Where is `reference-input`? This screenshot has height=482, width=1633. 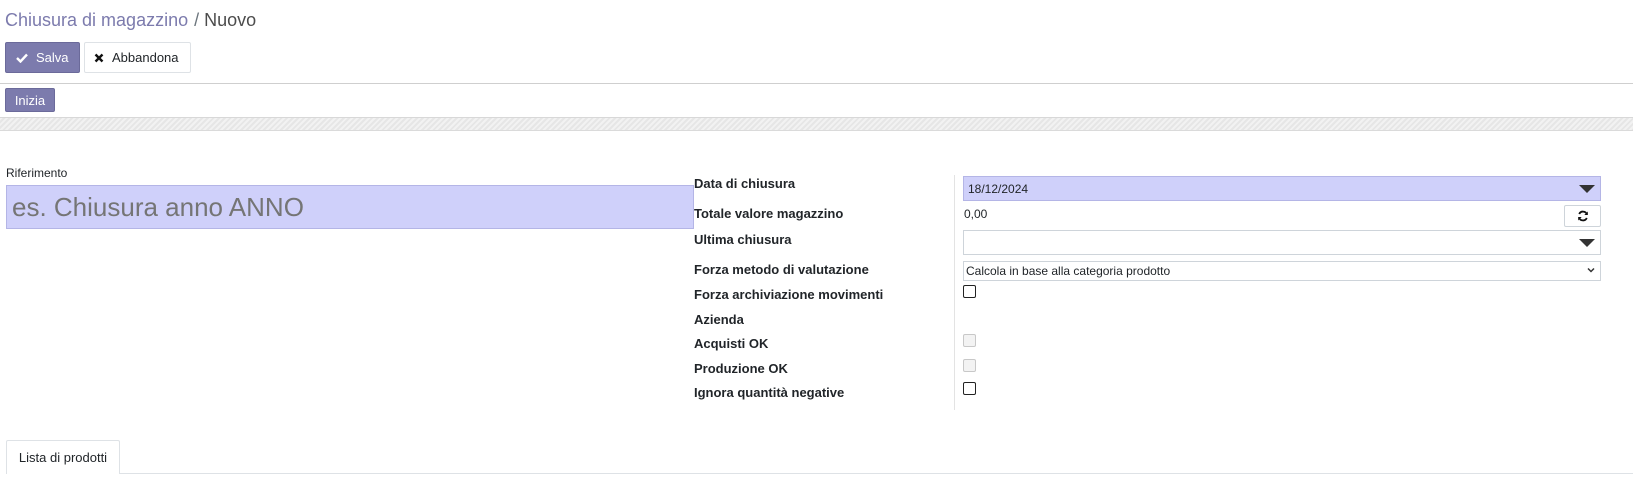
reference-input is located at coordinates (350, 207).